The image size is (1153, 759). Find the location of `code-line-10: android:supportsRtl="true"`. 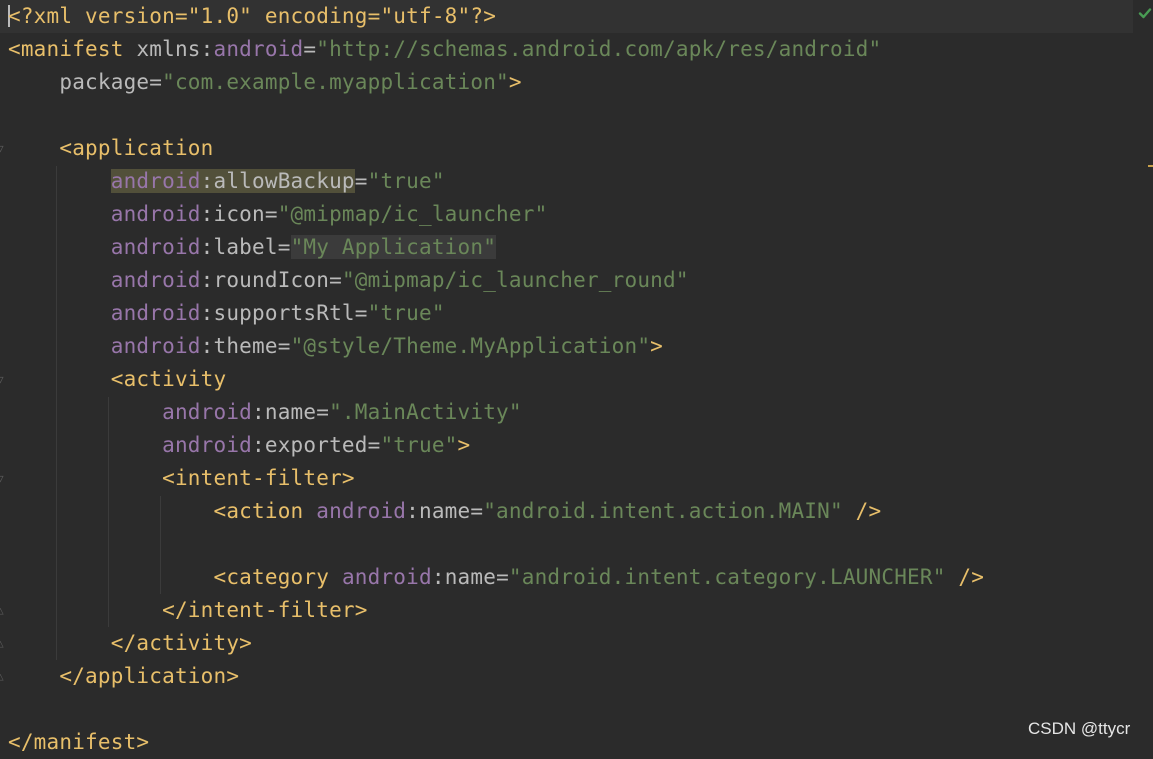

code-line-10: android:supportsRtl="true" is located at coordinates (226, 313).